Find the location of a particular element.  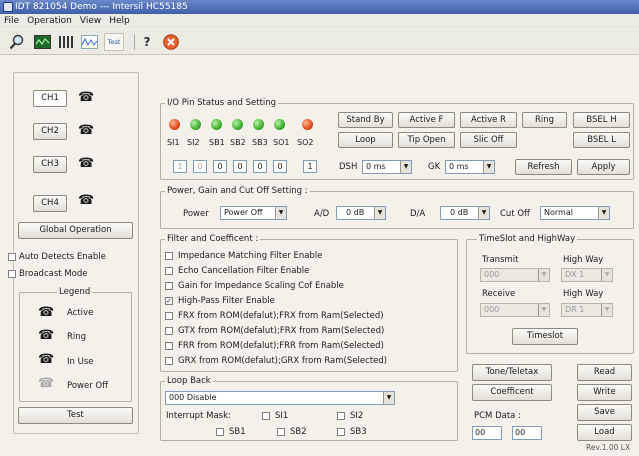

legend-title: Legend is located at coordinates (75, 292).